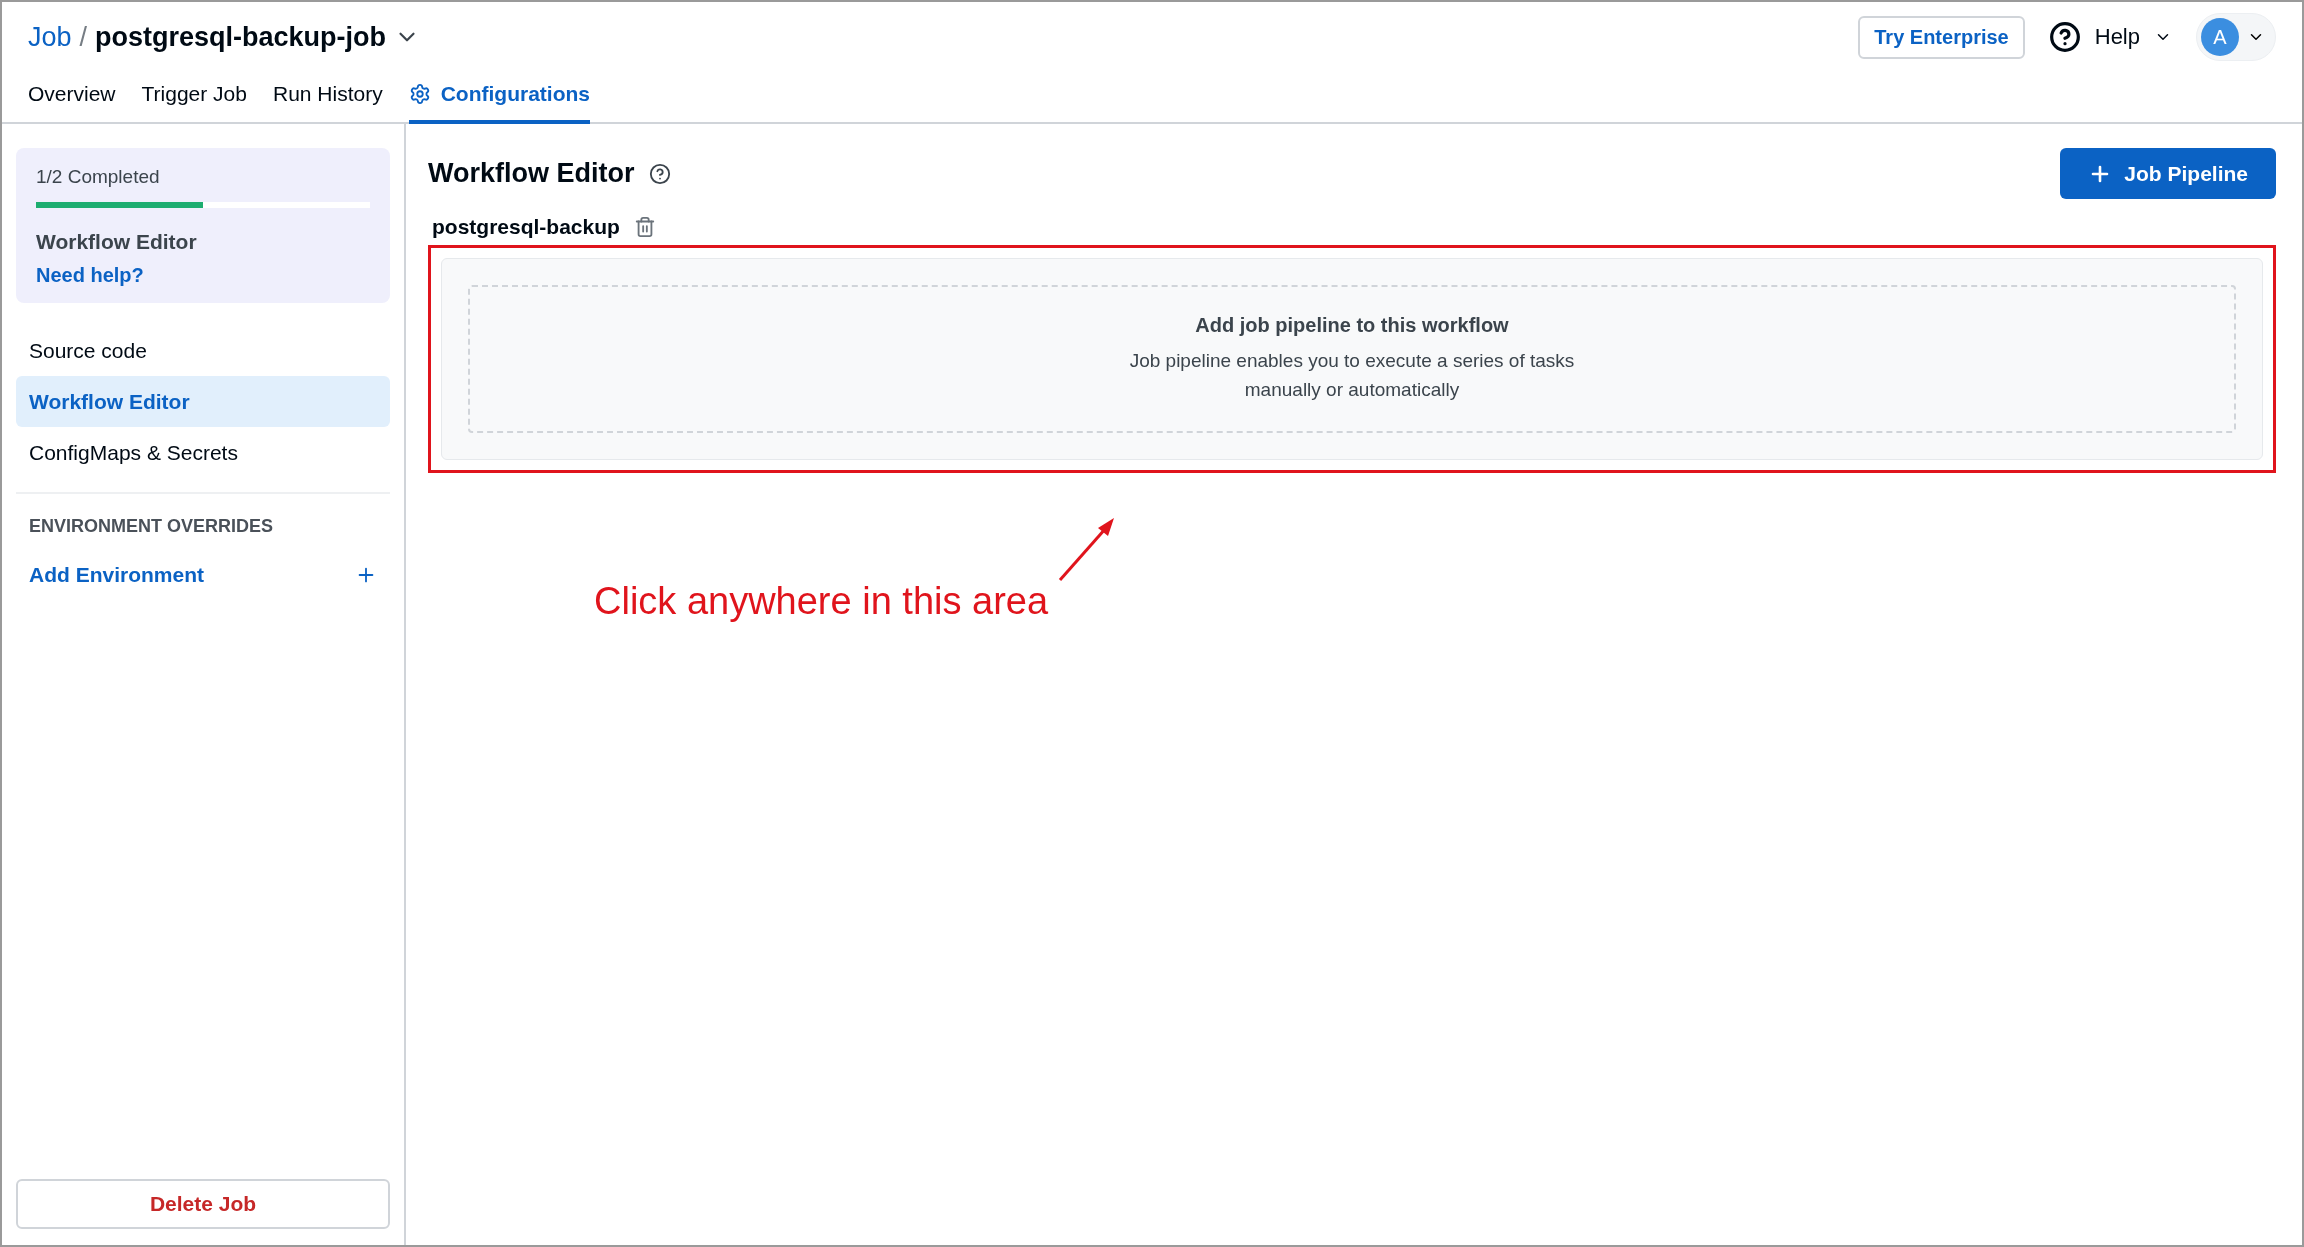 This screenshot has height=1247, width=2304. I want to click on try-enterprise-button: Try Enterprise, so click(1941, 37).